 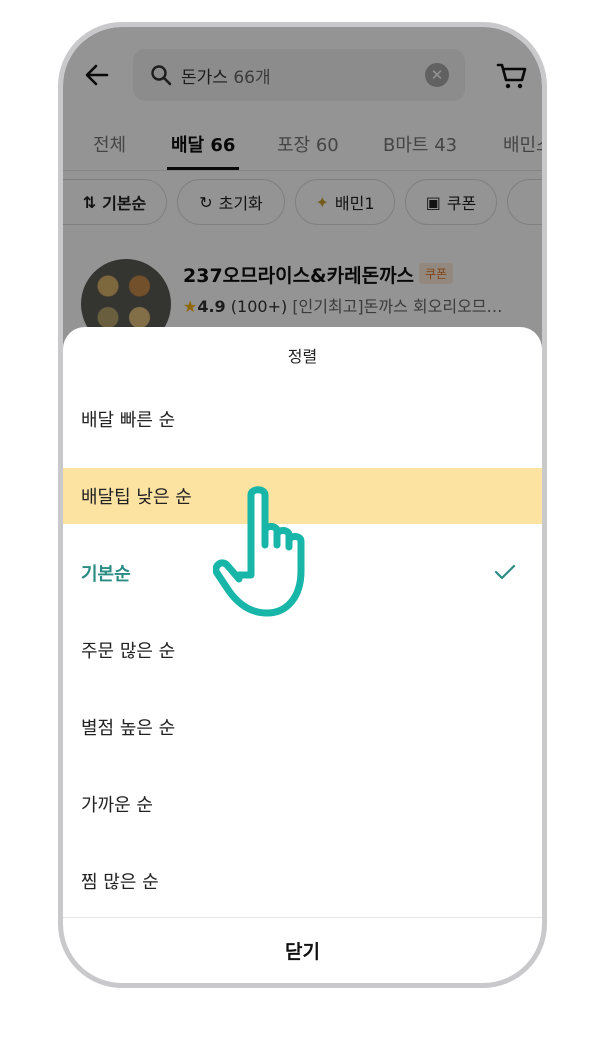 I want to click on pointing-hand-icon, so click(x=259, y=551).